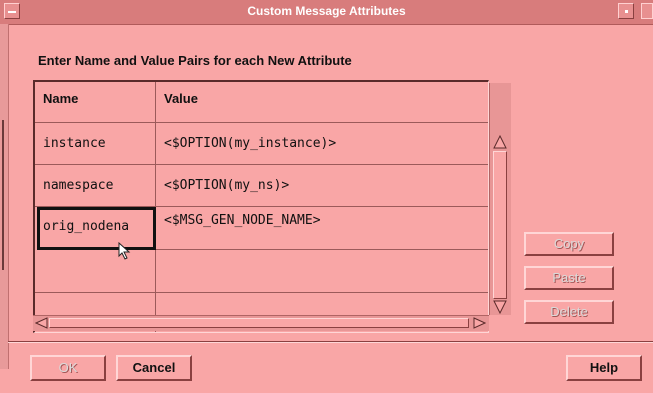 The height and width of the screenshot is (393, 653). Describe the element at coordinates (68, 368) in the screenshot. I see `ok-button: OK` at that location.